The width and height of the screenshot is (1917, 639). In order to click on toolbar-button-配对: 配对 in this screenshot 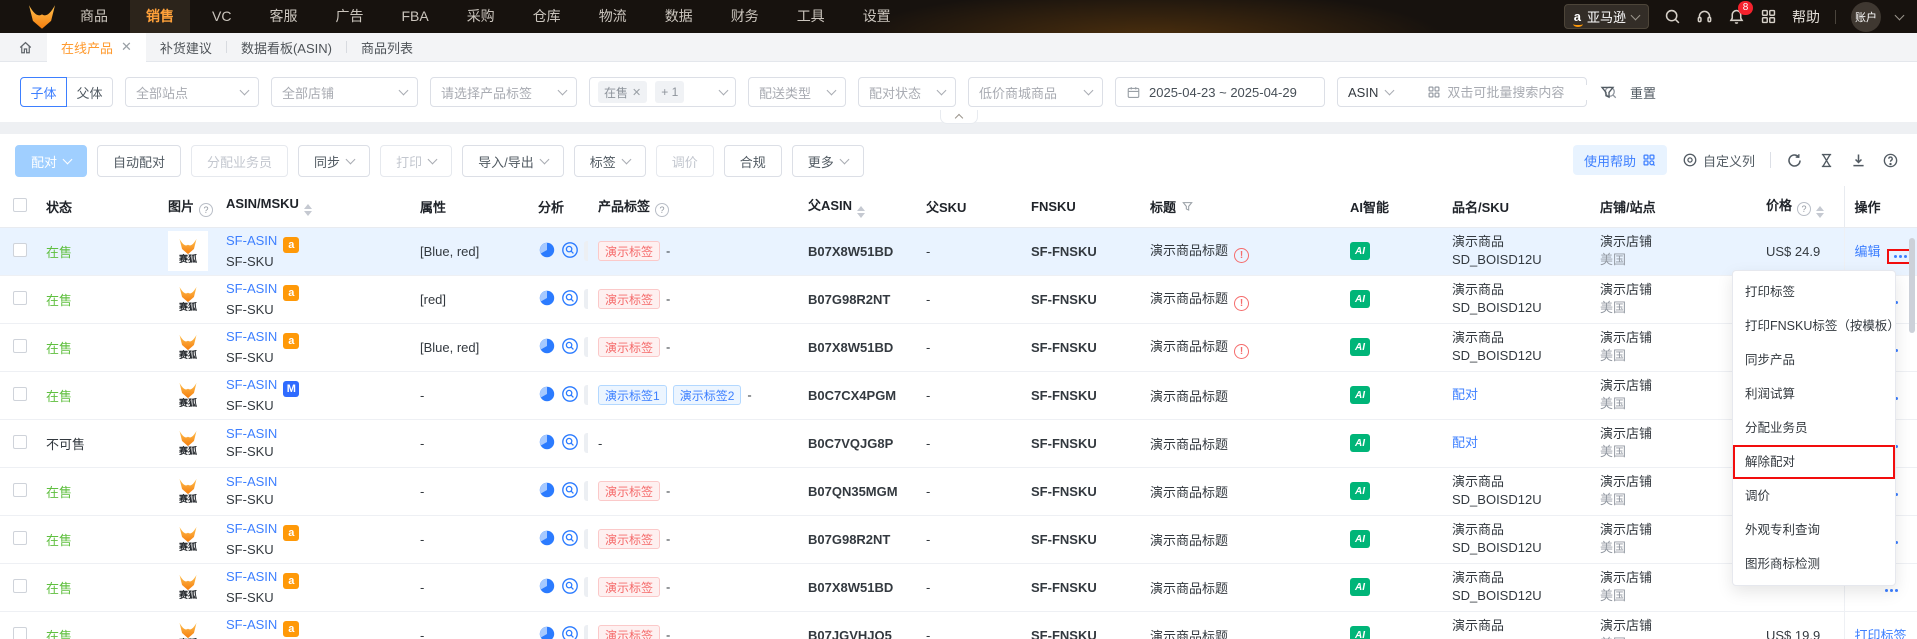, I will do `click(51, 161)`.